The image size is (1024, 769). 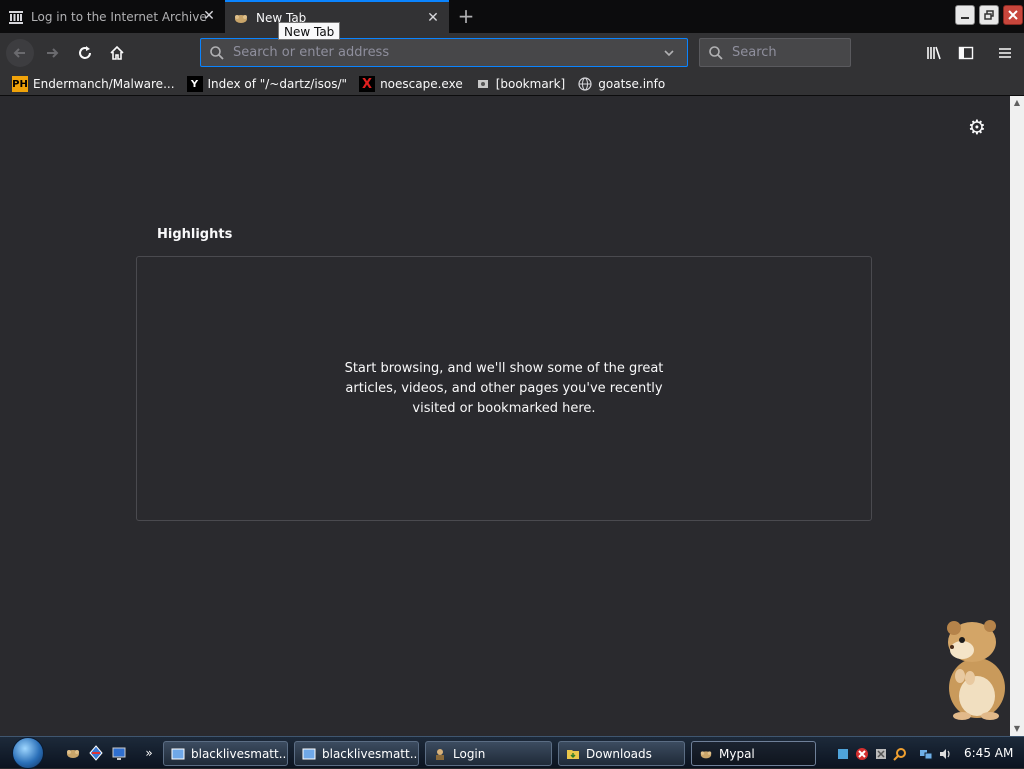 What do you see at coordinates (1013, 15) in the screenshot?
I see `window-close-button` at bounding box center [1013, 15].